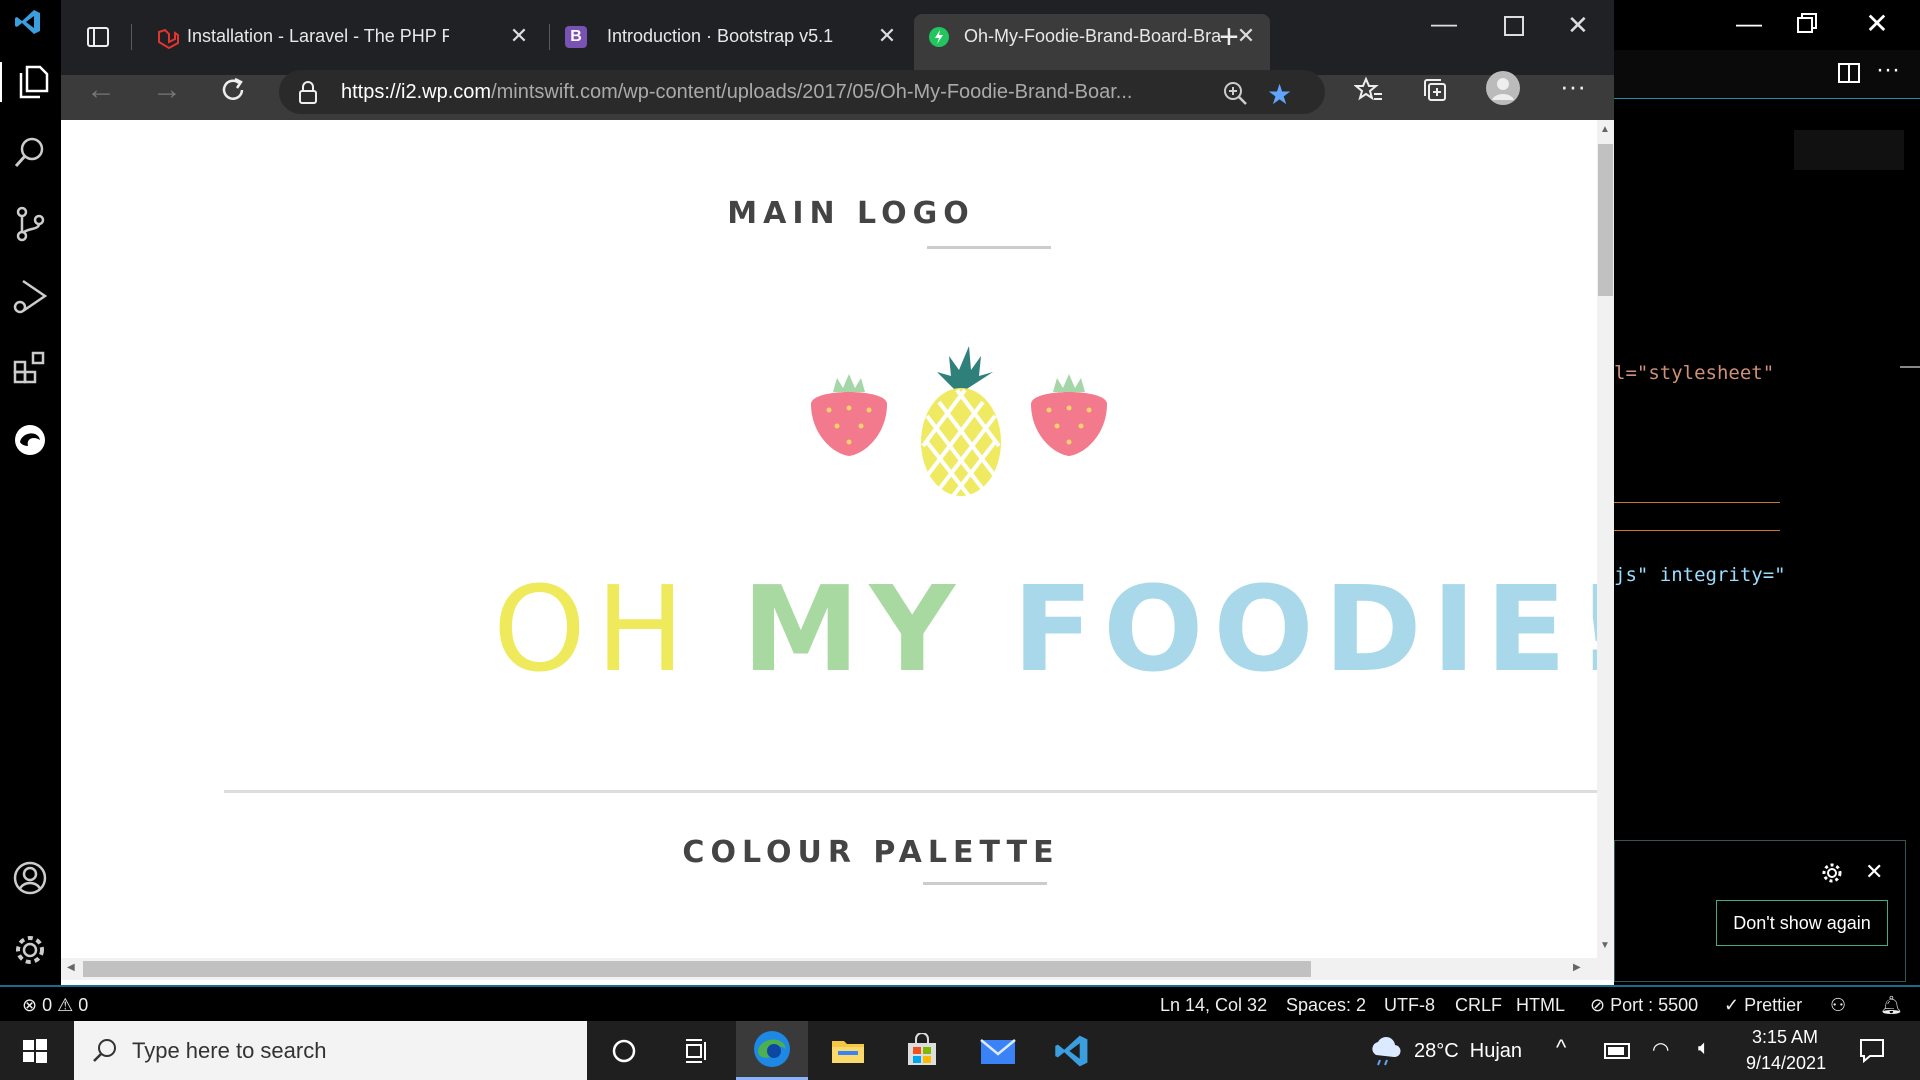 This screenshot has height=1080, width=1920. I want to click on notification-toast: ✕ Don't show again, so click(1760, 911).